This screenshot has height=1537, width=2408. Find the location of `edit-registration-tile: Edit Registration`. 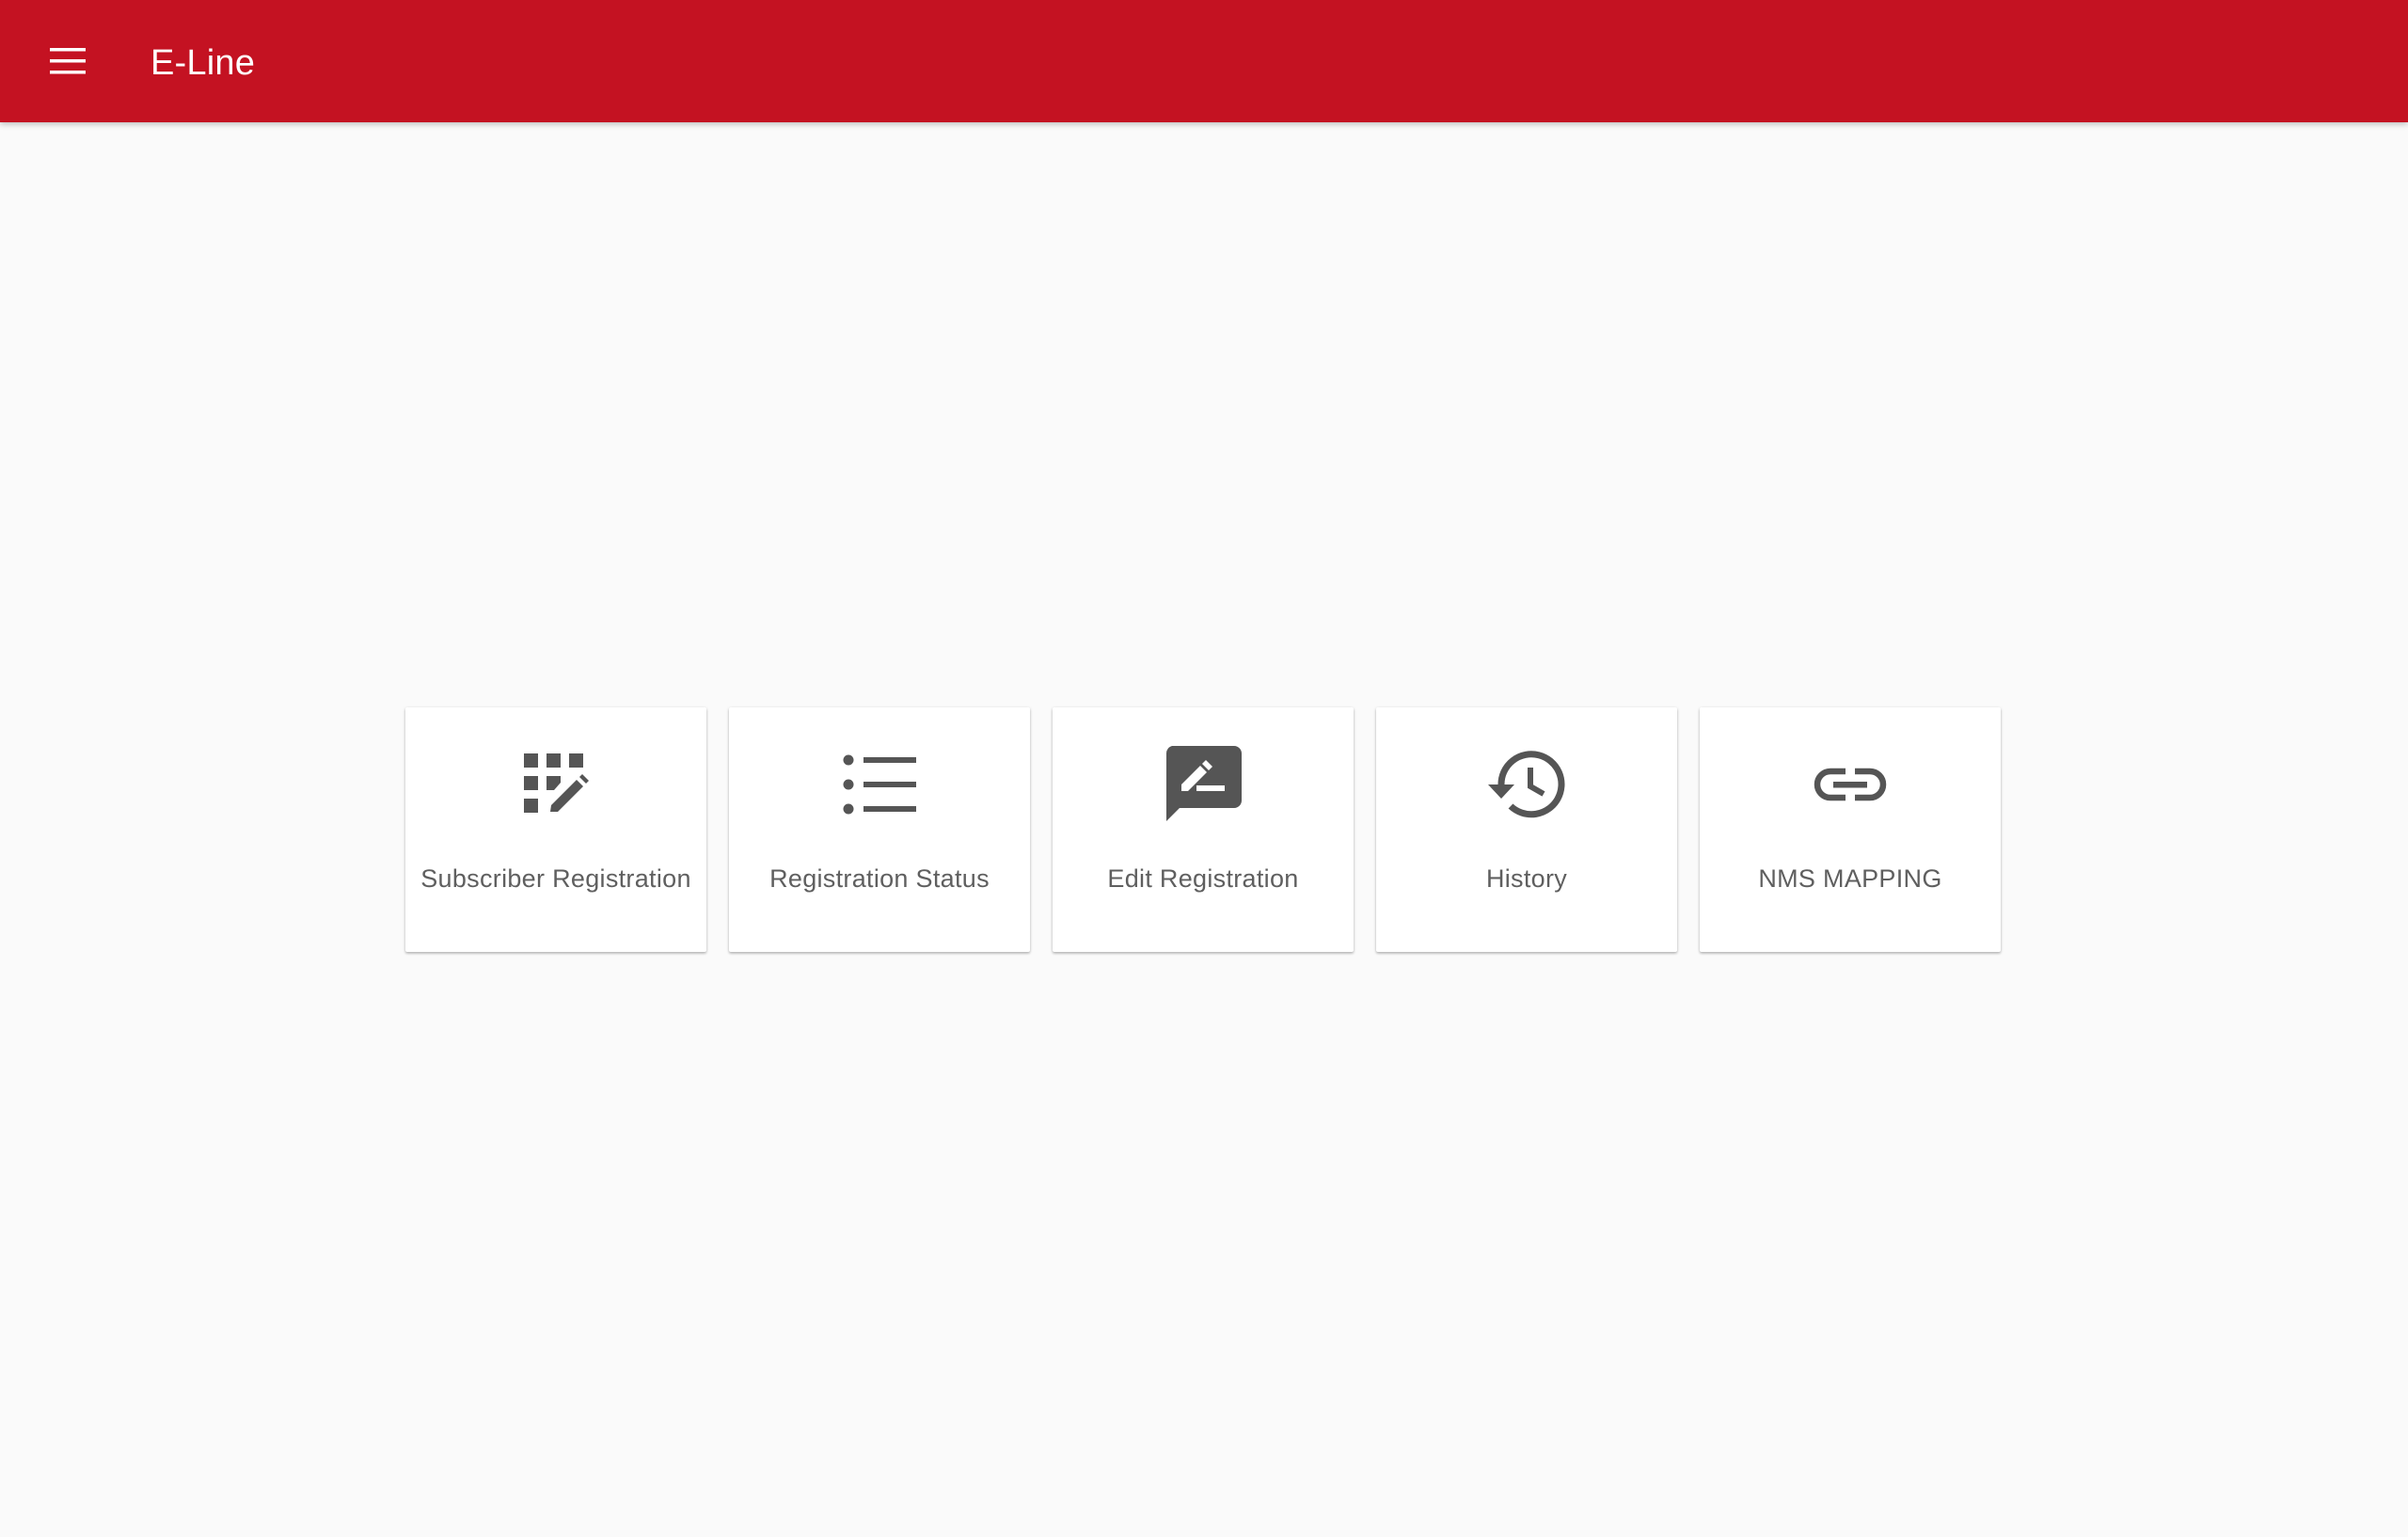

edit-registration-tile: Edit Registration is located at coordinates (1204, 829).